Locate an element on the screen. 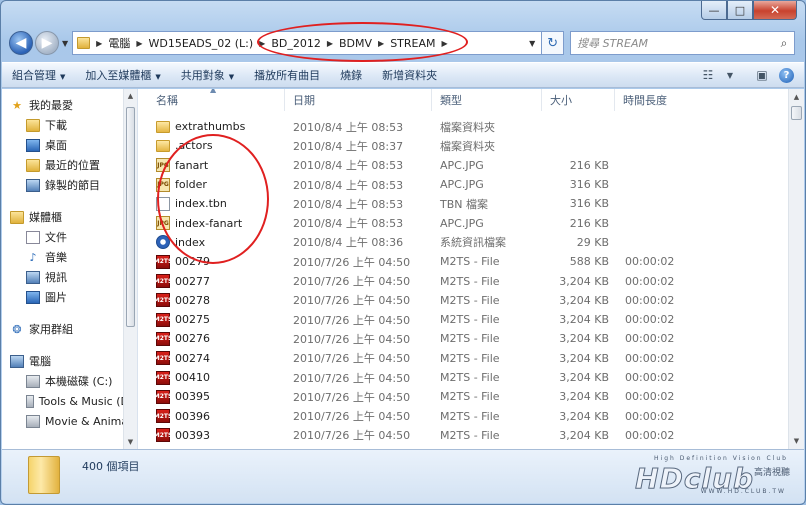 The image size is (806, 505). nav-scrollbar: ▲ ▼ is located at coordinates (130, 269).